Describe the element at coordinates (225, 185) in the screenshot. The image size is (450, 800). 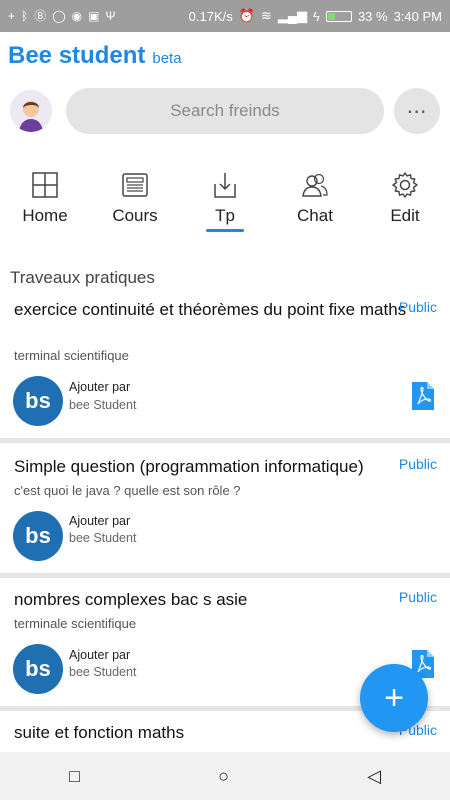
I see `download-tray-icon` at that location.